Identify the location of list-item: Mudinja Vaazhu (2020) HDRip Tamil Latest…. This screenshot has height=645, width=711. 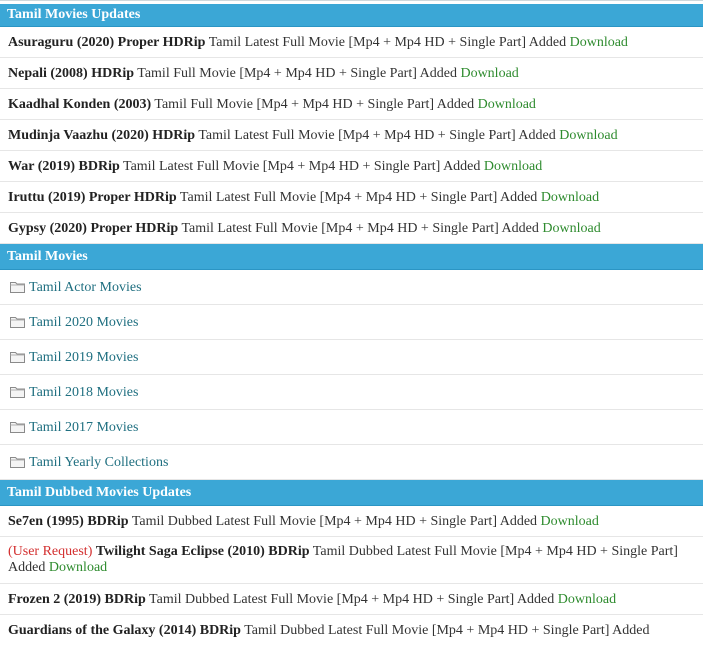
(351, 135).